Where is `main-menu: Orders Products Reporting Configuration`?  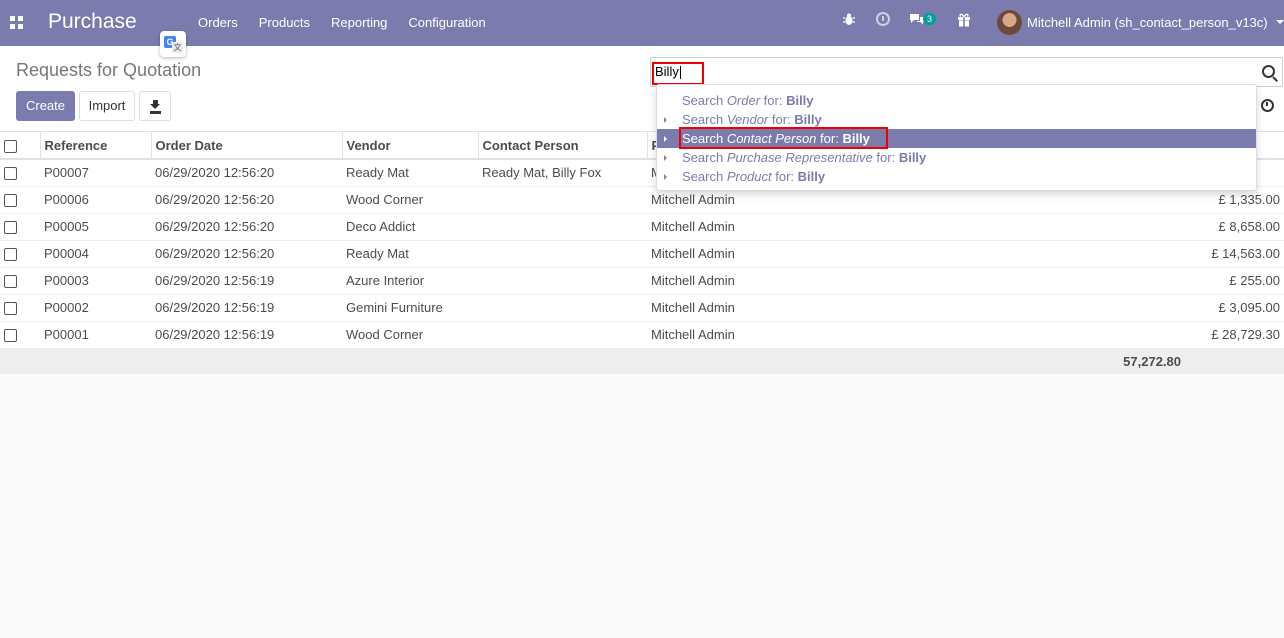
main-menu: Orders Products Reporting Configuration is located at coordinates (352, 22).